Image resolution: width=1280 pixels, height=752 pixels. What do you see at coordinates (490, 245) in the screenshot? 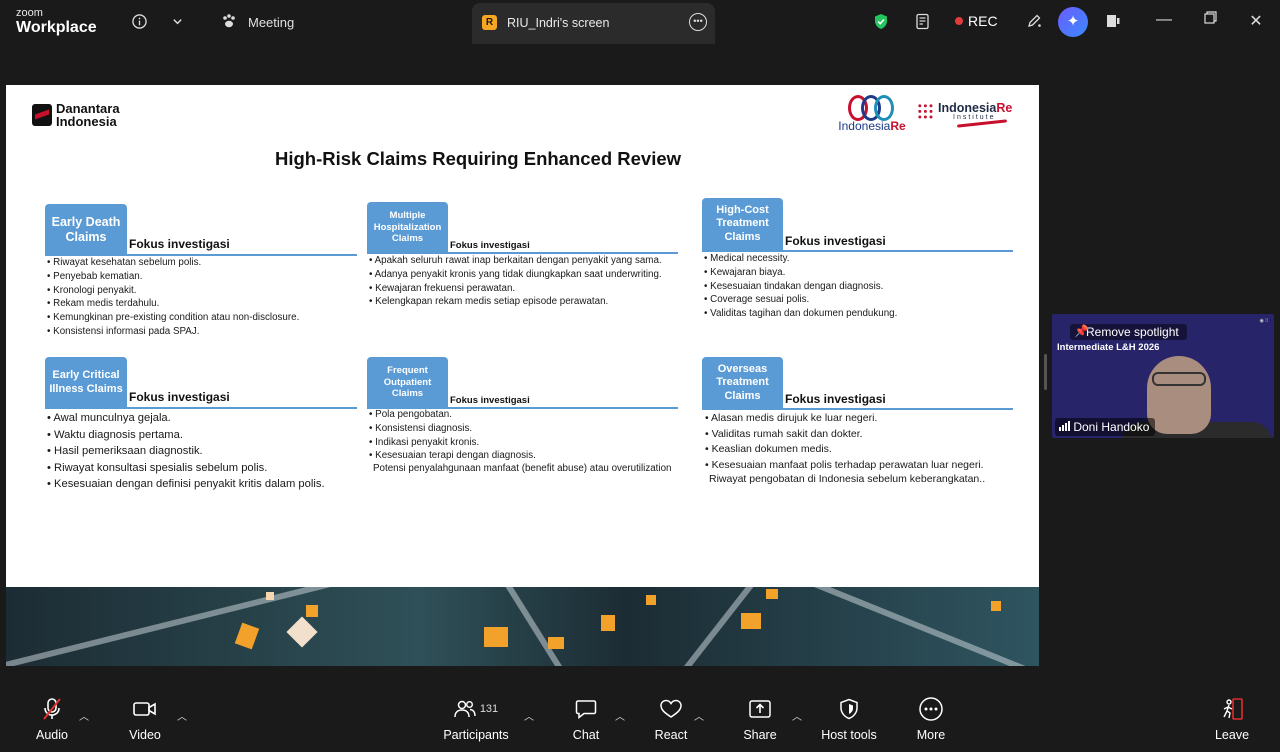
I see `multiple-hospitalization-fokus: Fokus investigasi` at bounding box center [490, 245].